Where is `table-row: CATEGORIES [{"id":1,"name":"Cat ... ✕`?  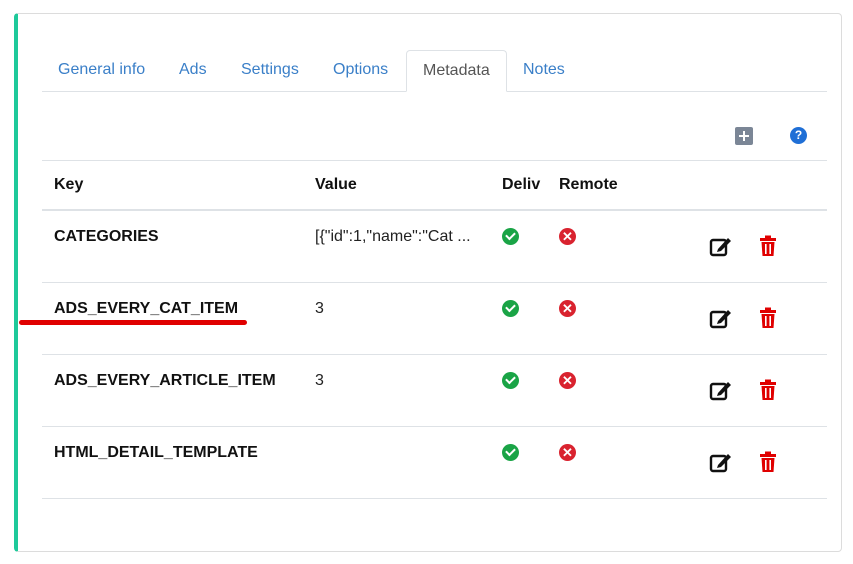 table-row: CATEGORIES [{"id":1,"name":"Cat ... ✕ is located at coordinates (434, 246).